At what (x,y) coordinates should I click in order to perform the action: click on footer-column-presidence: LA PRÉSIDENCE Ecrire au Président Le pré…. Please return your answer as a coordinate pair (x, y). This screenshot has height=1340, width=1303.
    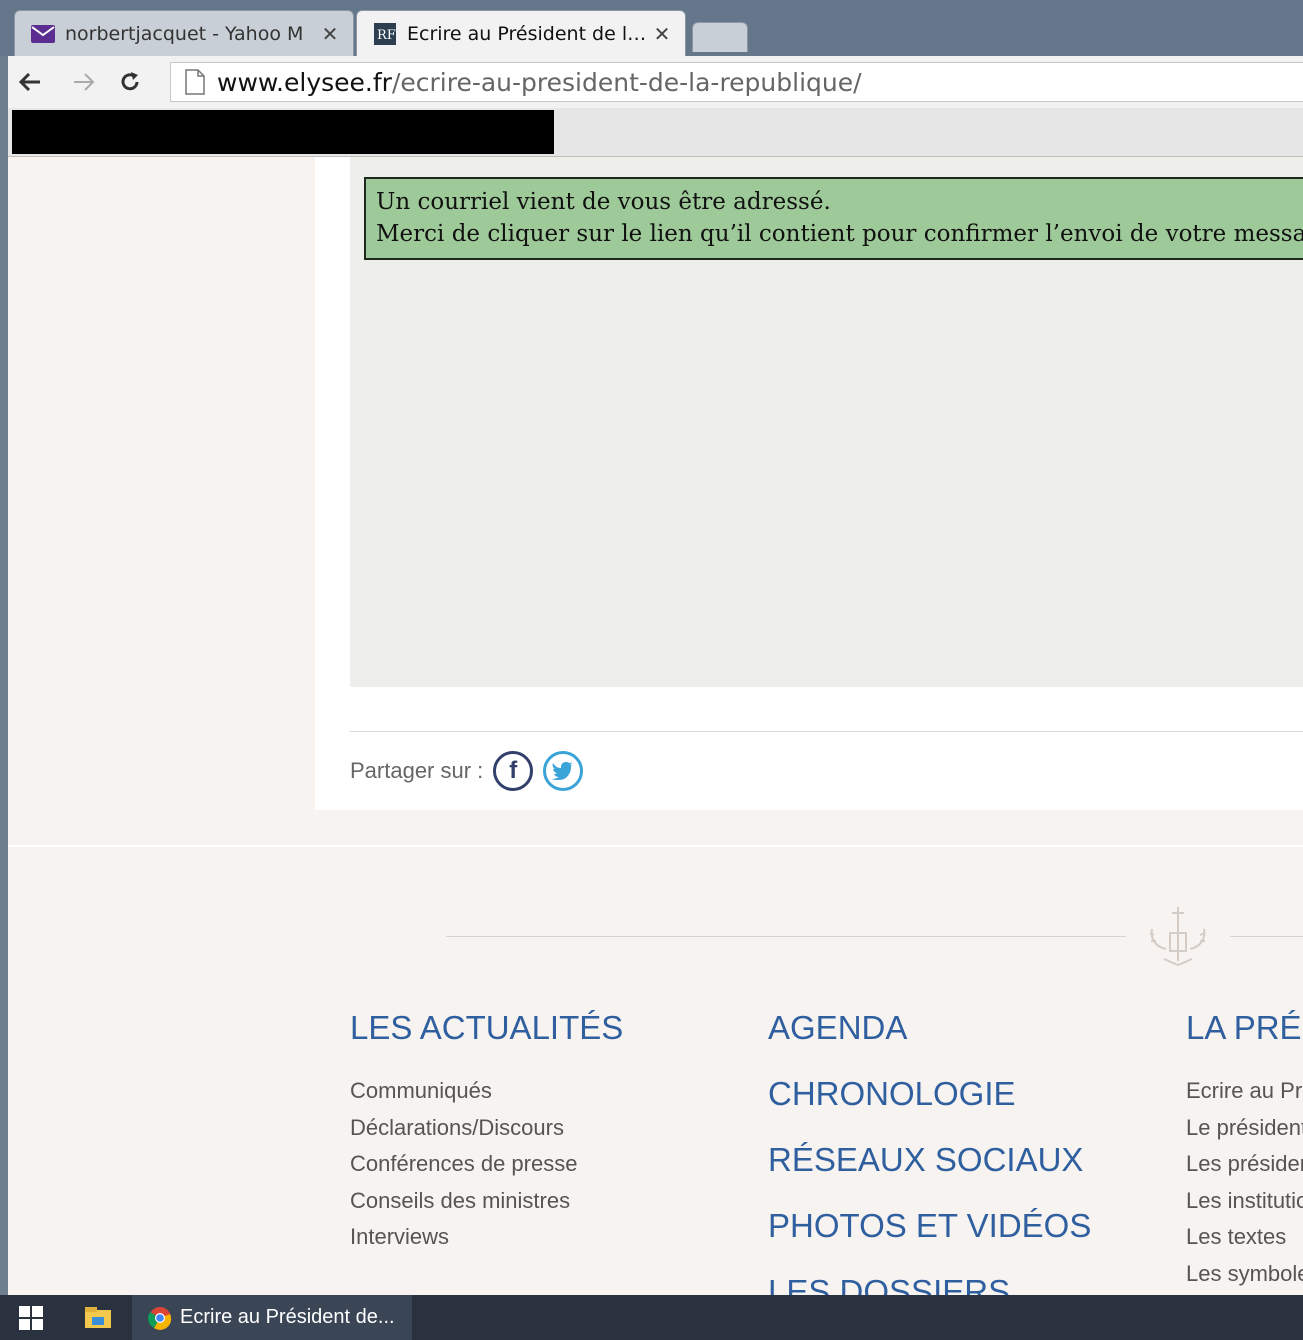
    Looking at the image, I should click on (1244, 1150).